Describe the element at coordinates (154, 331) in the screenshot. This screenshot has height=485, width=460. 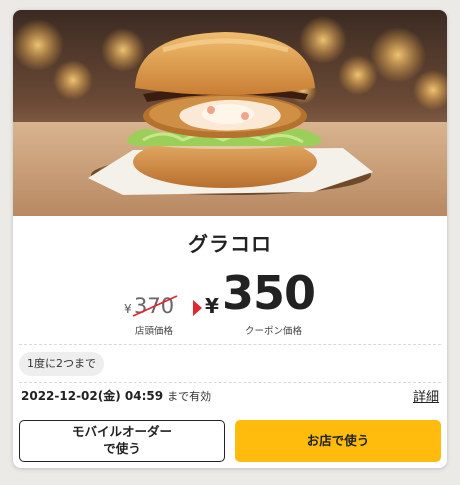
I see `old-price-label: 店頭価格` at that location.